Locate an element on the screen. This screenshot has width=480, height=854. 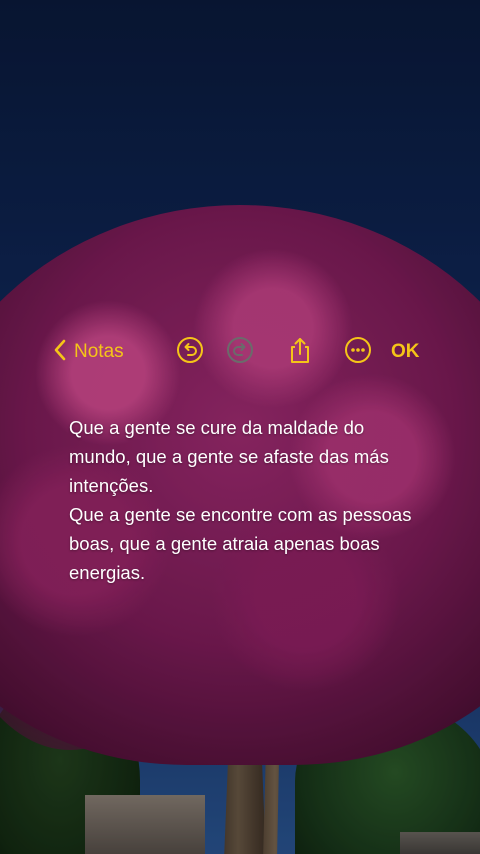
notes-toolbar: Notas OK is located at coordinates (240, 352).